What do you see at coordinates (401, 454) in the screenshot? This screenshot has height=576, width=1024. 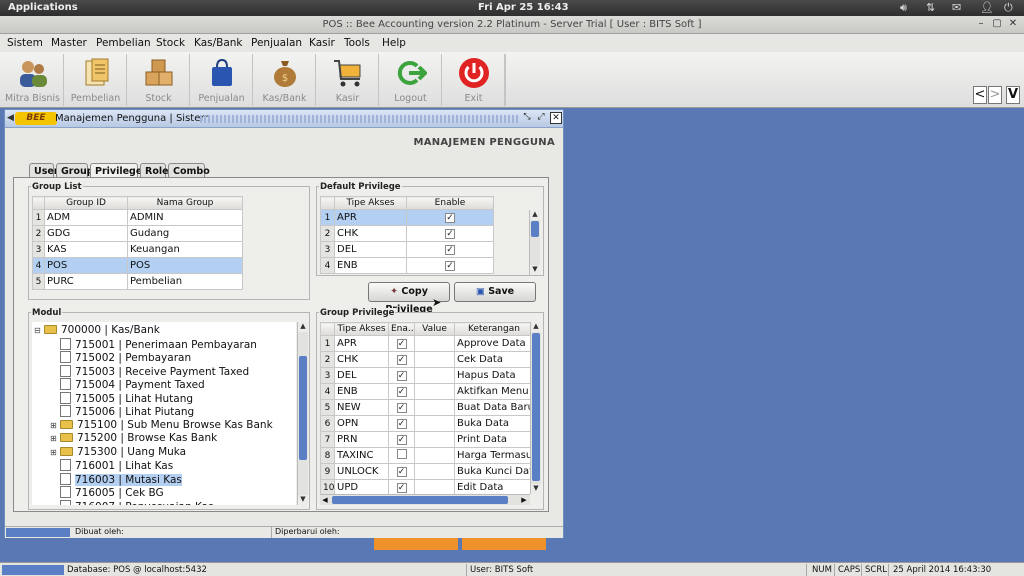 I see `enable-checkbox` at bounding box center [401, 454].